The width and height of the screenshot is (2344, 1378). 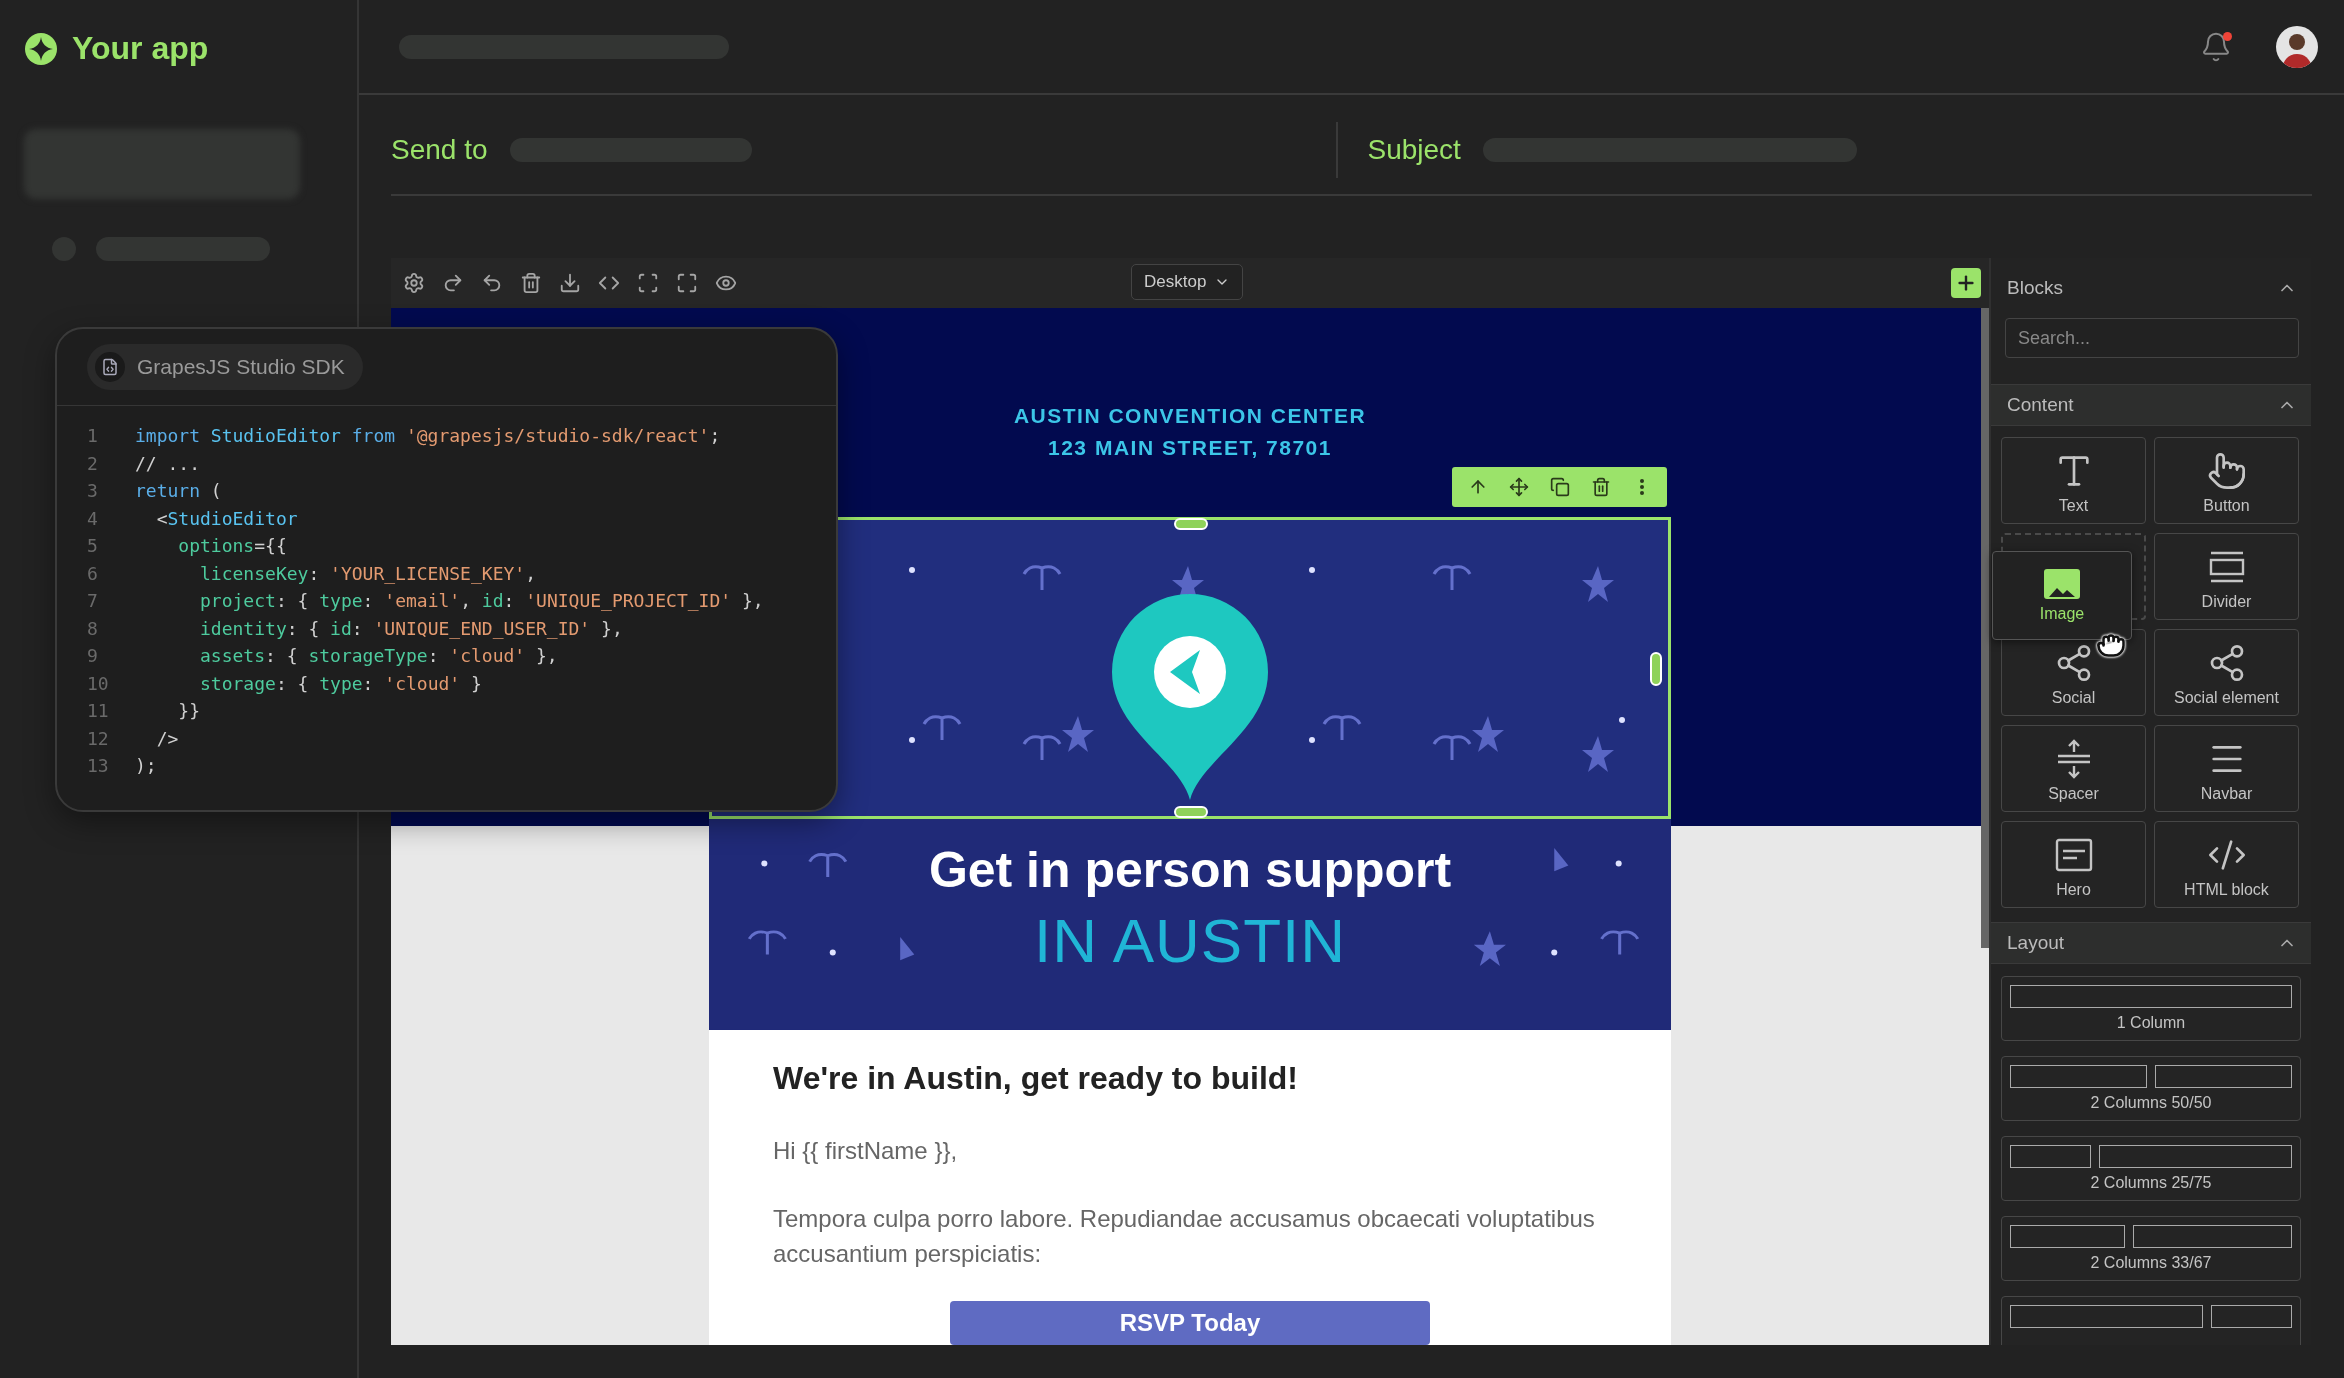 What do you see at coordinates (1184, 1236) in the screenshot?
I see `body-paragraph: Tempora culpa porro labore. Repudiandae accusamus obcaecati voluptatibus accusantium perspiciatis:` at bounding box center [1184, 1236].